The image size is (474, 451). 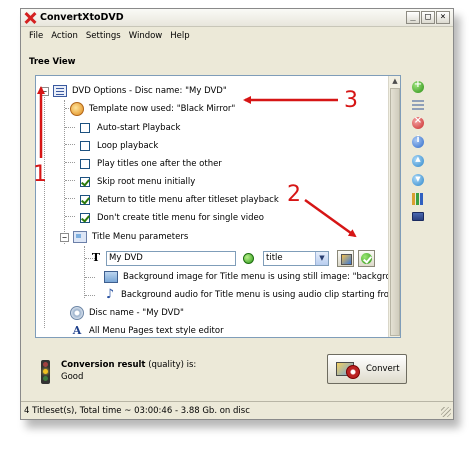 What do you see at coordinates (351, 100) in the screenshot?
I see `annotation-three: 3` at bounding box center [351, 100].